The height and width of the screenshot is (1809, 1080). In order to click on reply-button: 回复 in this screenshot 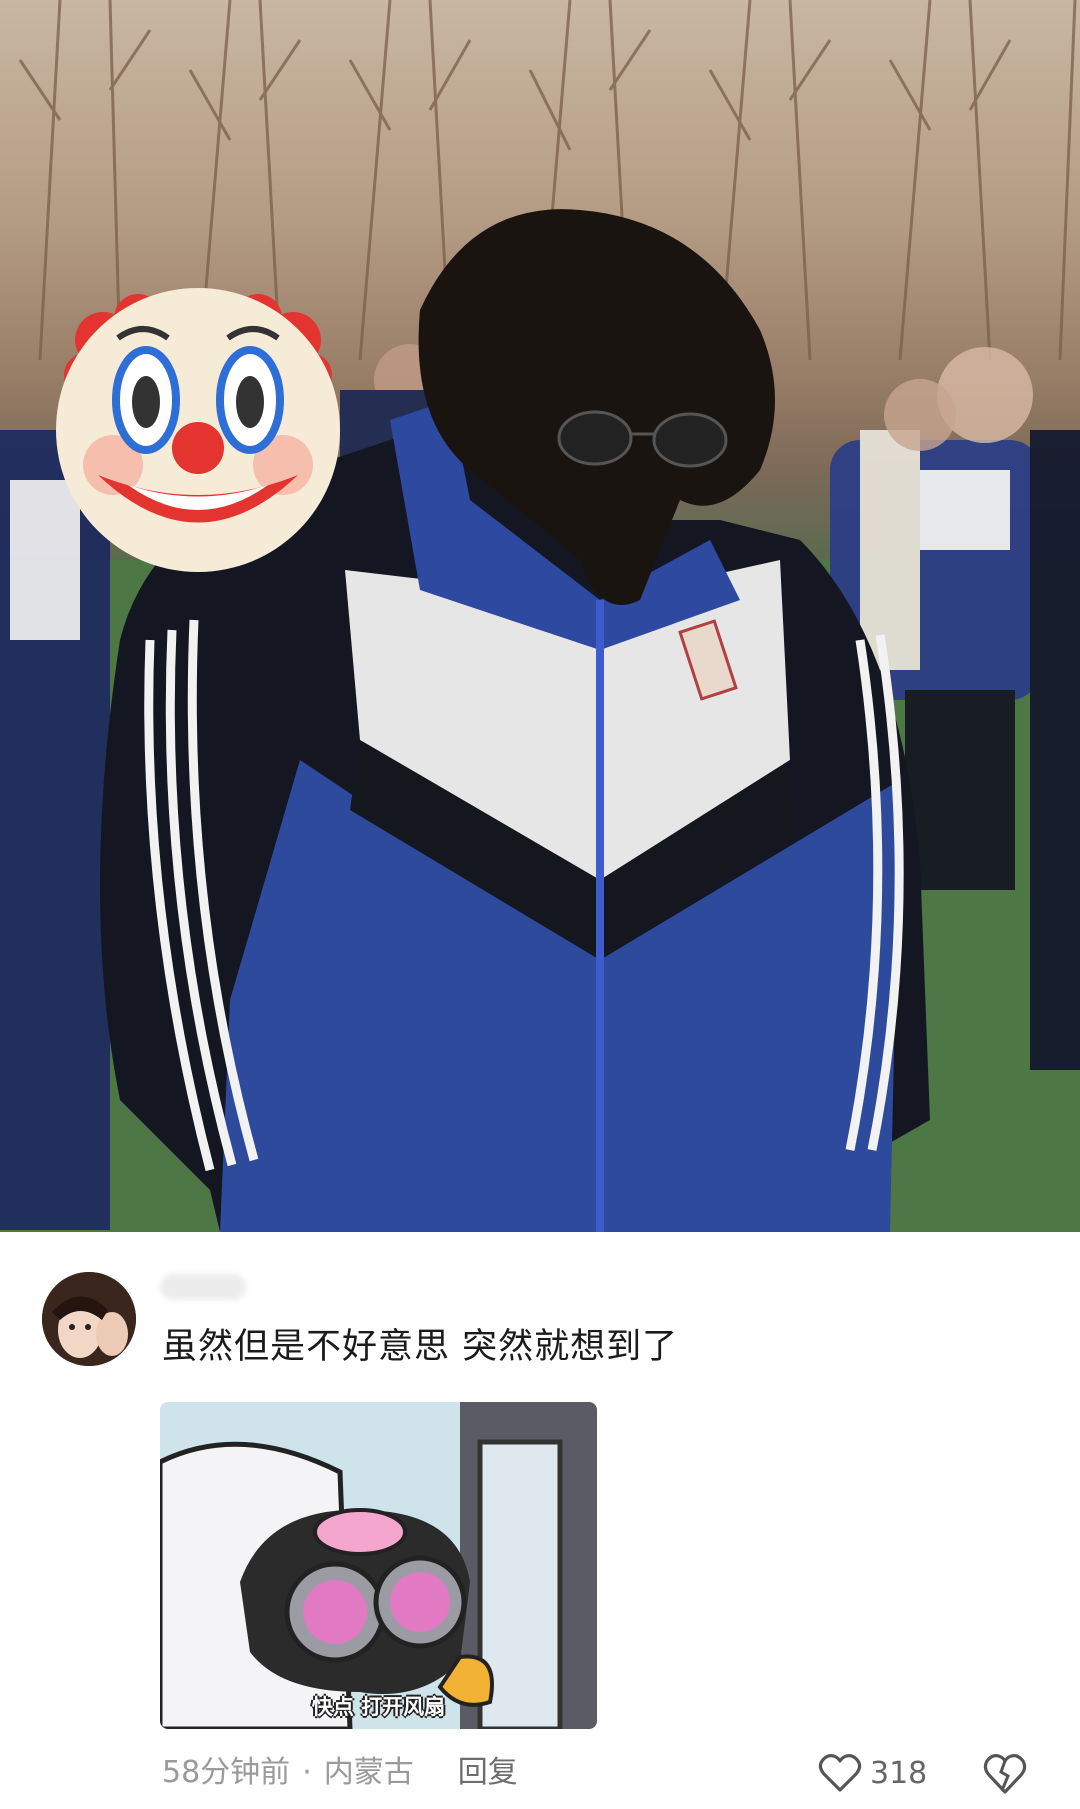, I will do `click(488, 1773)`.